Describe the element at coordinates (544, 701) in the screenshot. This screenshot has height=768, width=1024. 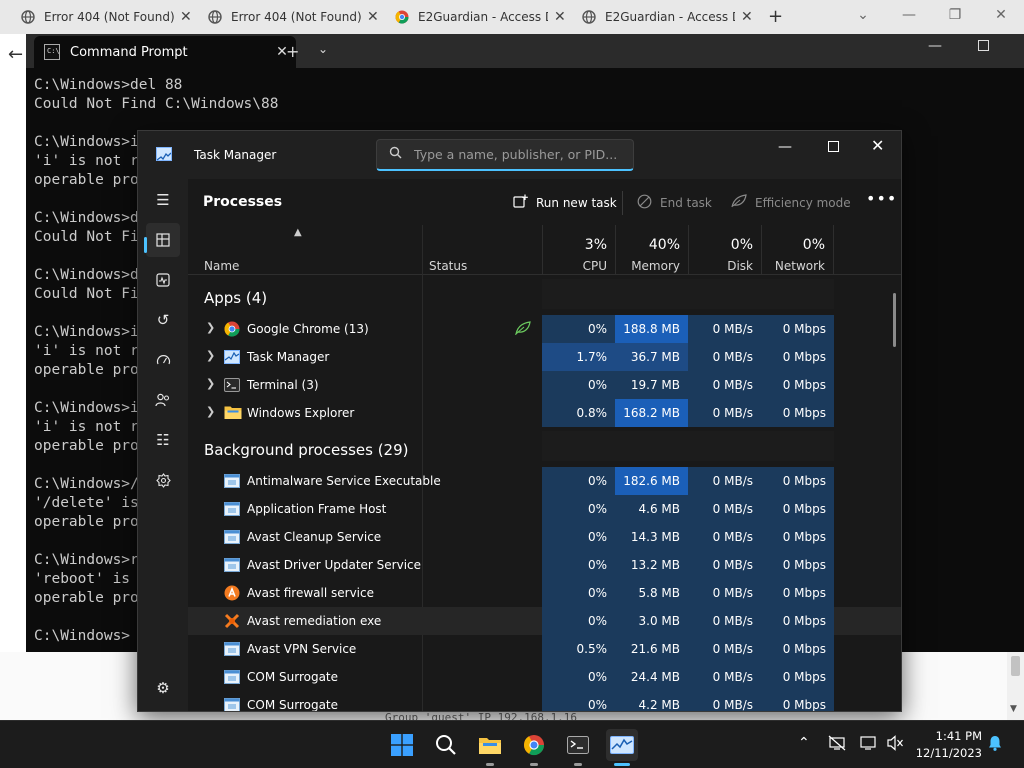
I see `process-row: COM Surrogate 0% 4.2 MB 0 MB/s 0 Mbps` at that location.